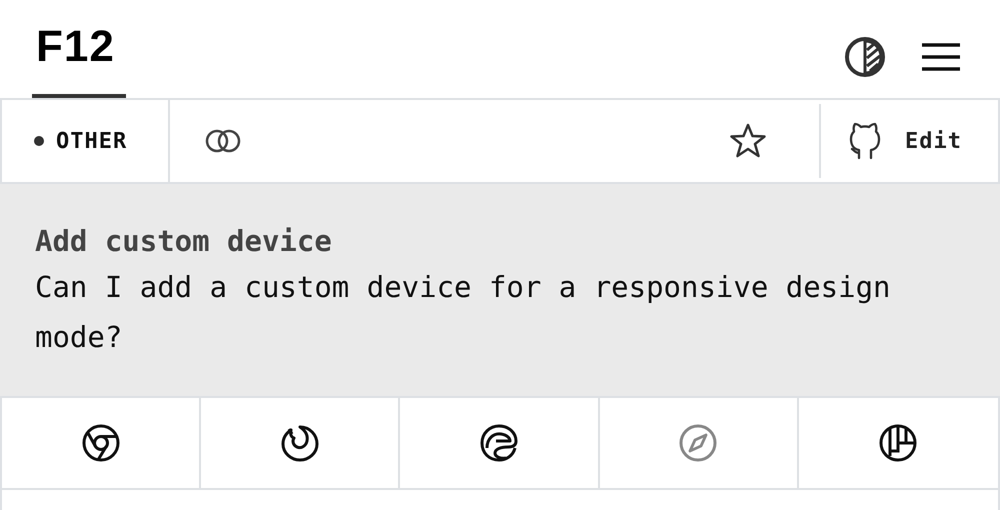  I want to click on theme-toggle-icon, so click(865, 57).